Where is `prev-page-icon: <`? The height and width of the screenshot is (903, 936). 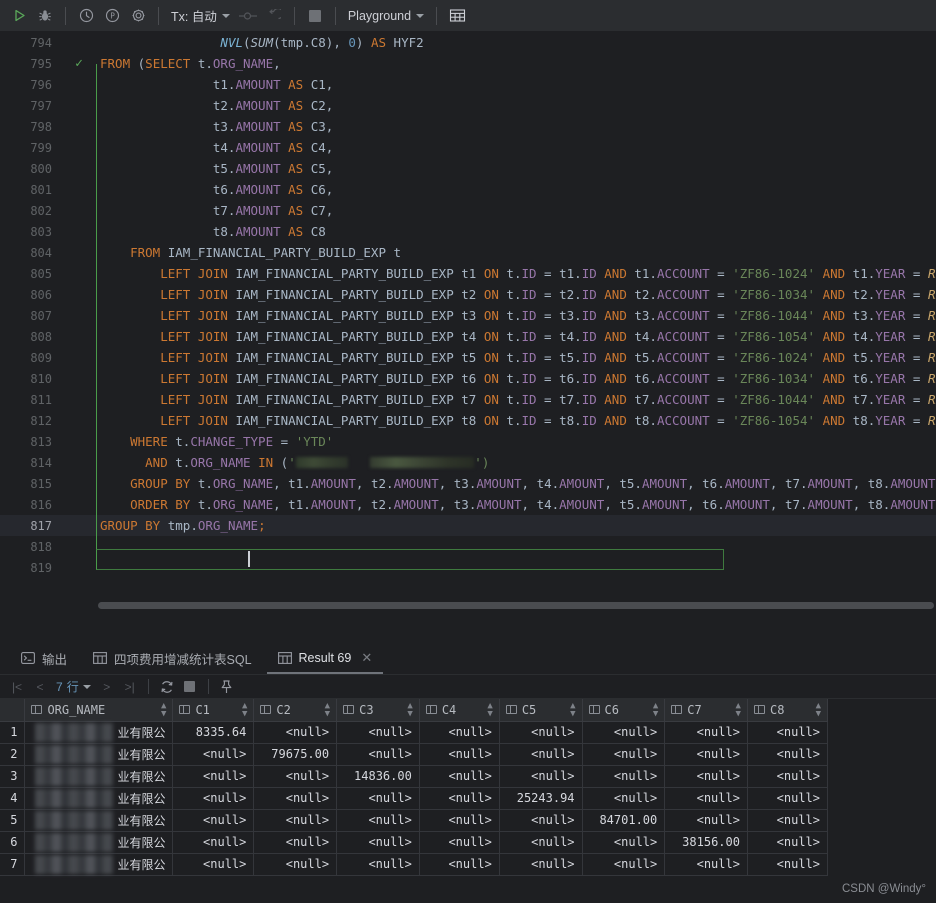
prev-page-icon: < is located at coordinates (40, 687).